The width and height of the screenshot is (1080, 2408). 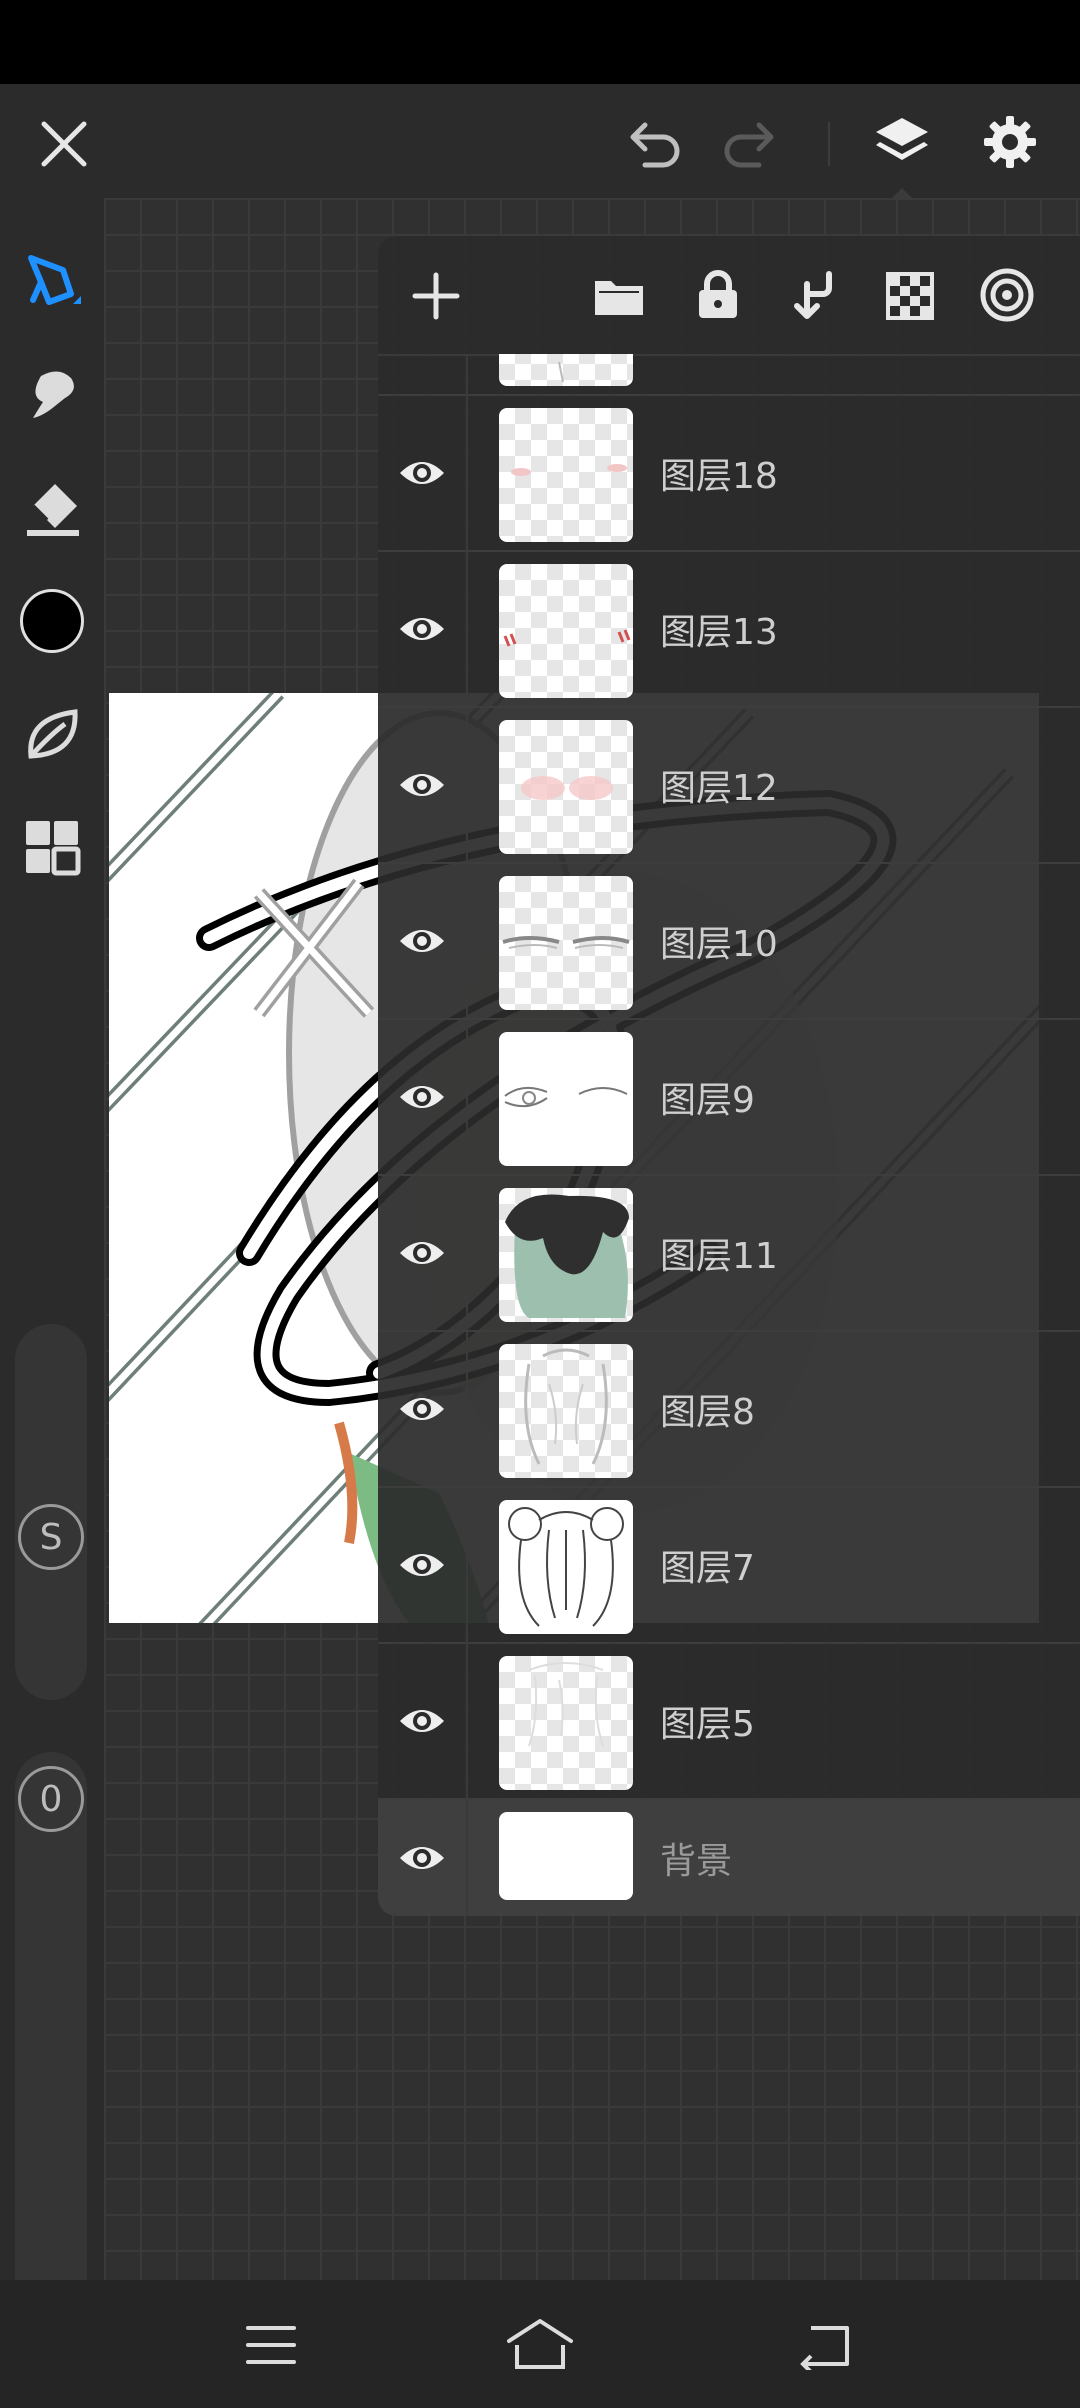 What do you see at coordinates (719, 1256) in the screenshot?
I see `layer-name: 图层11` at bounding box center [719, 1256].